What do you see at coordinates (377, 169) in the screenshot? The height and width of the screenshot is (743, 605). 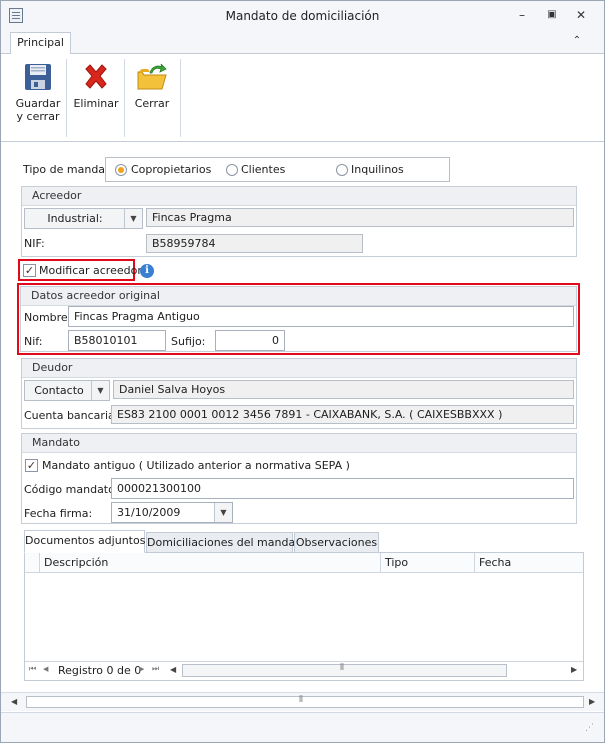 I see `radio-inquilinos-label: Inquilinos` at bounding box center [377, 169].